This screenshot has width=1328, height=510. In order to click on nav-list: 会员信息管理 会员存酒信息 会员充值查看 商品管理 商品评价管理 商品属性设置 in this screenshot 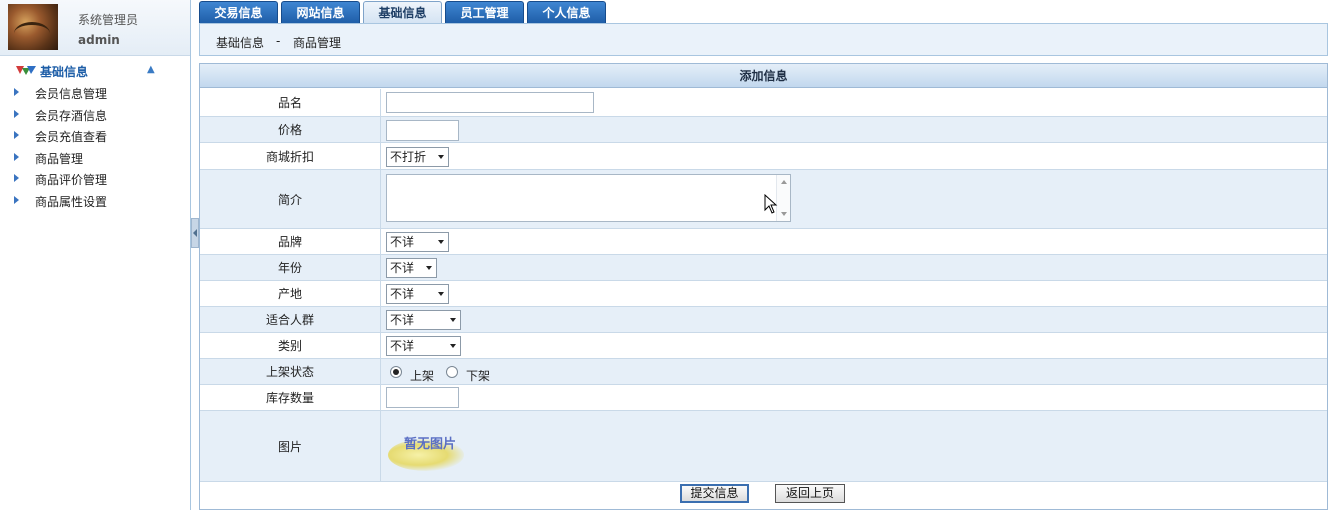, I will do `click(95, 146)`.